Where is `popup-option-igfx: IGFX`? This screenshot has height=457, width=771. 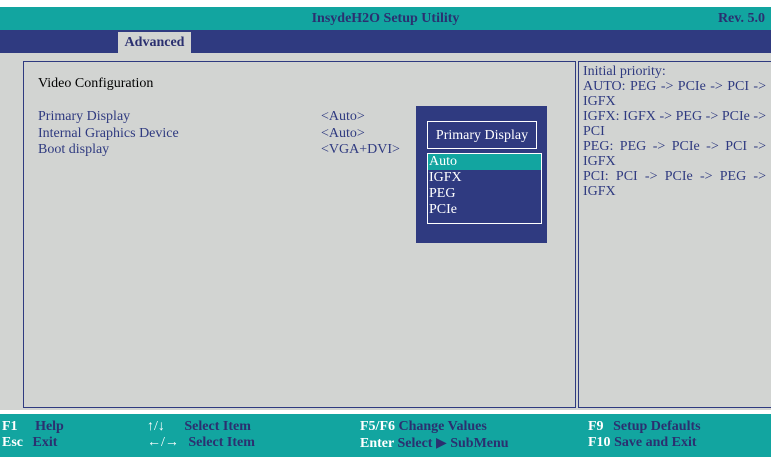
popup-option-igfx: IGFX is located at coordinates (484, 178).